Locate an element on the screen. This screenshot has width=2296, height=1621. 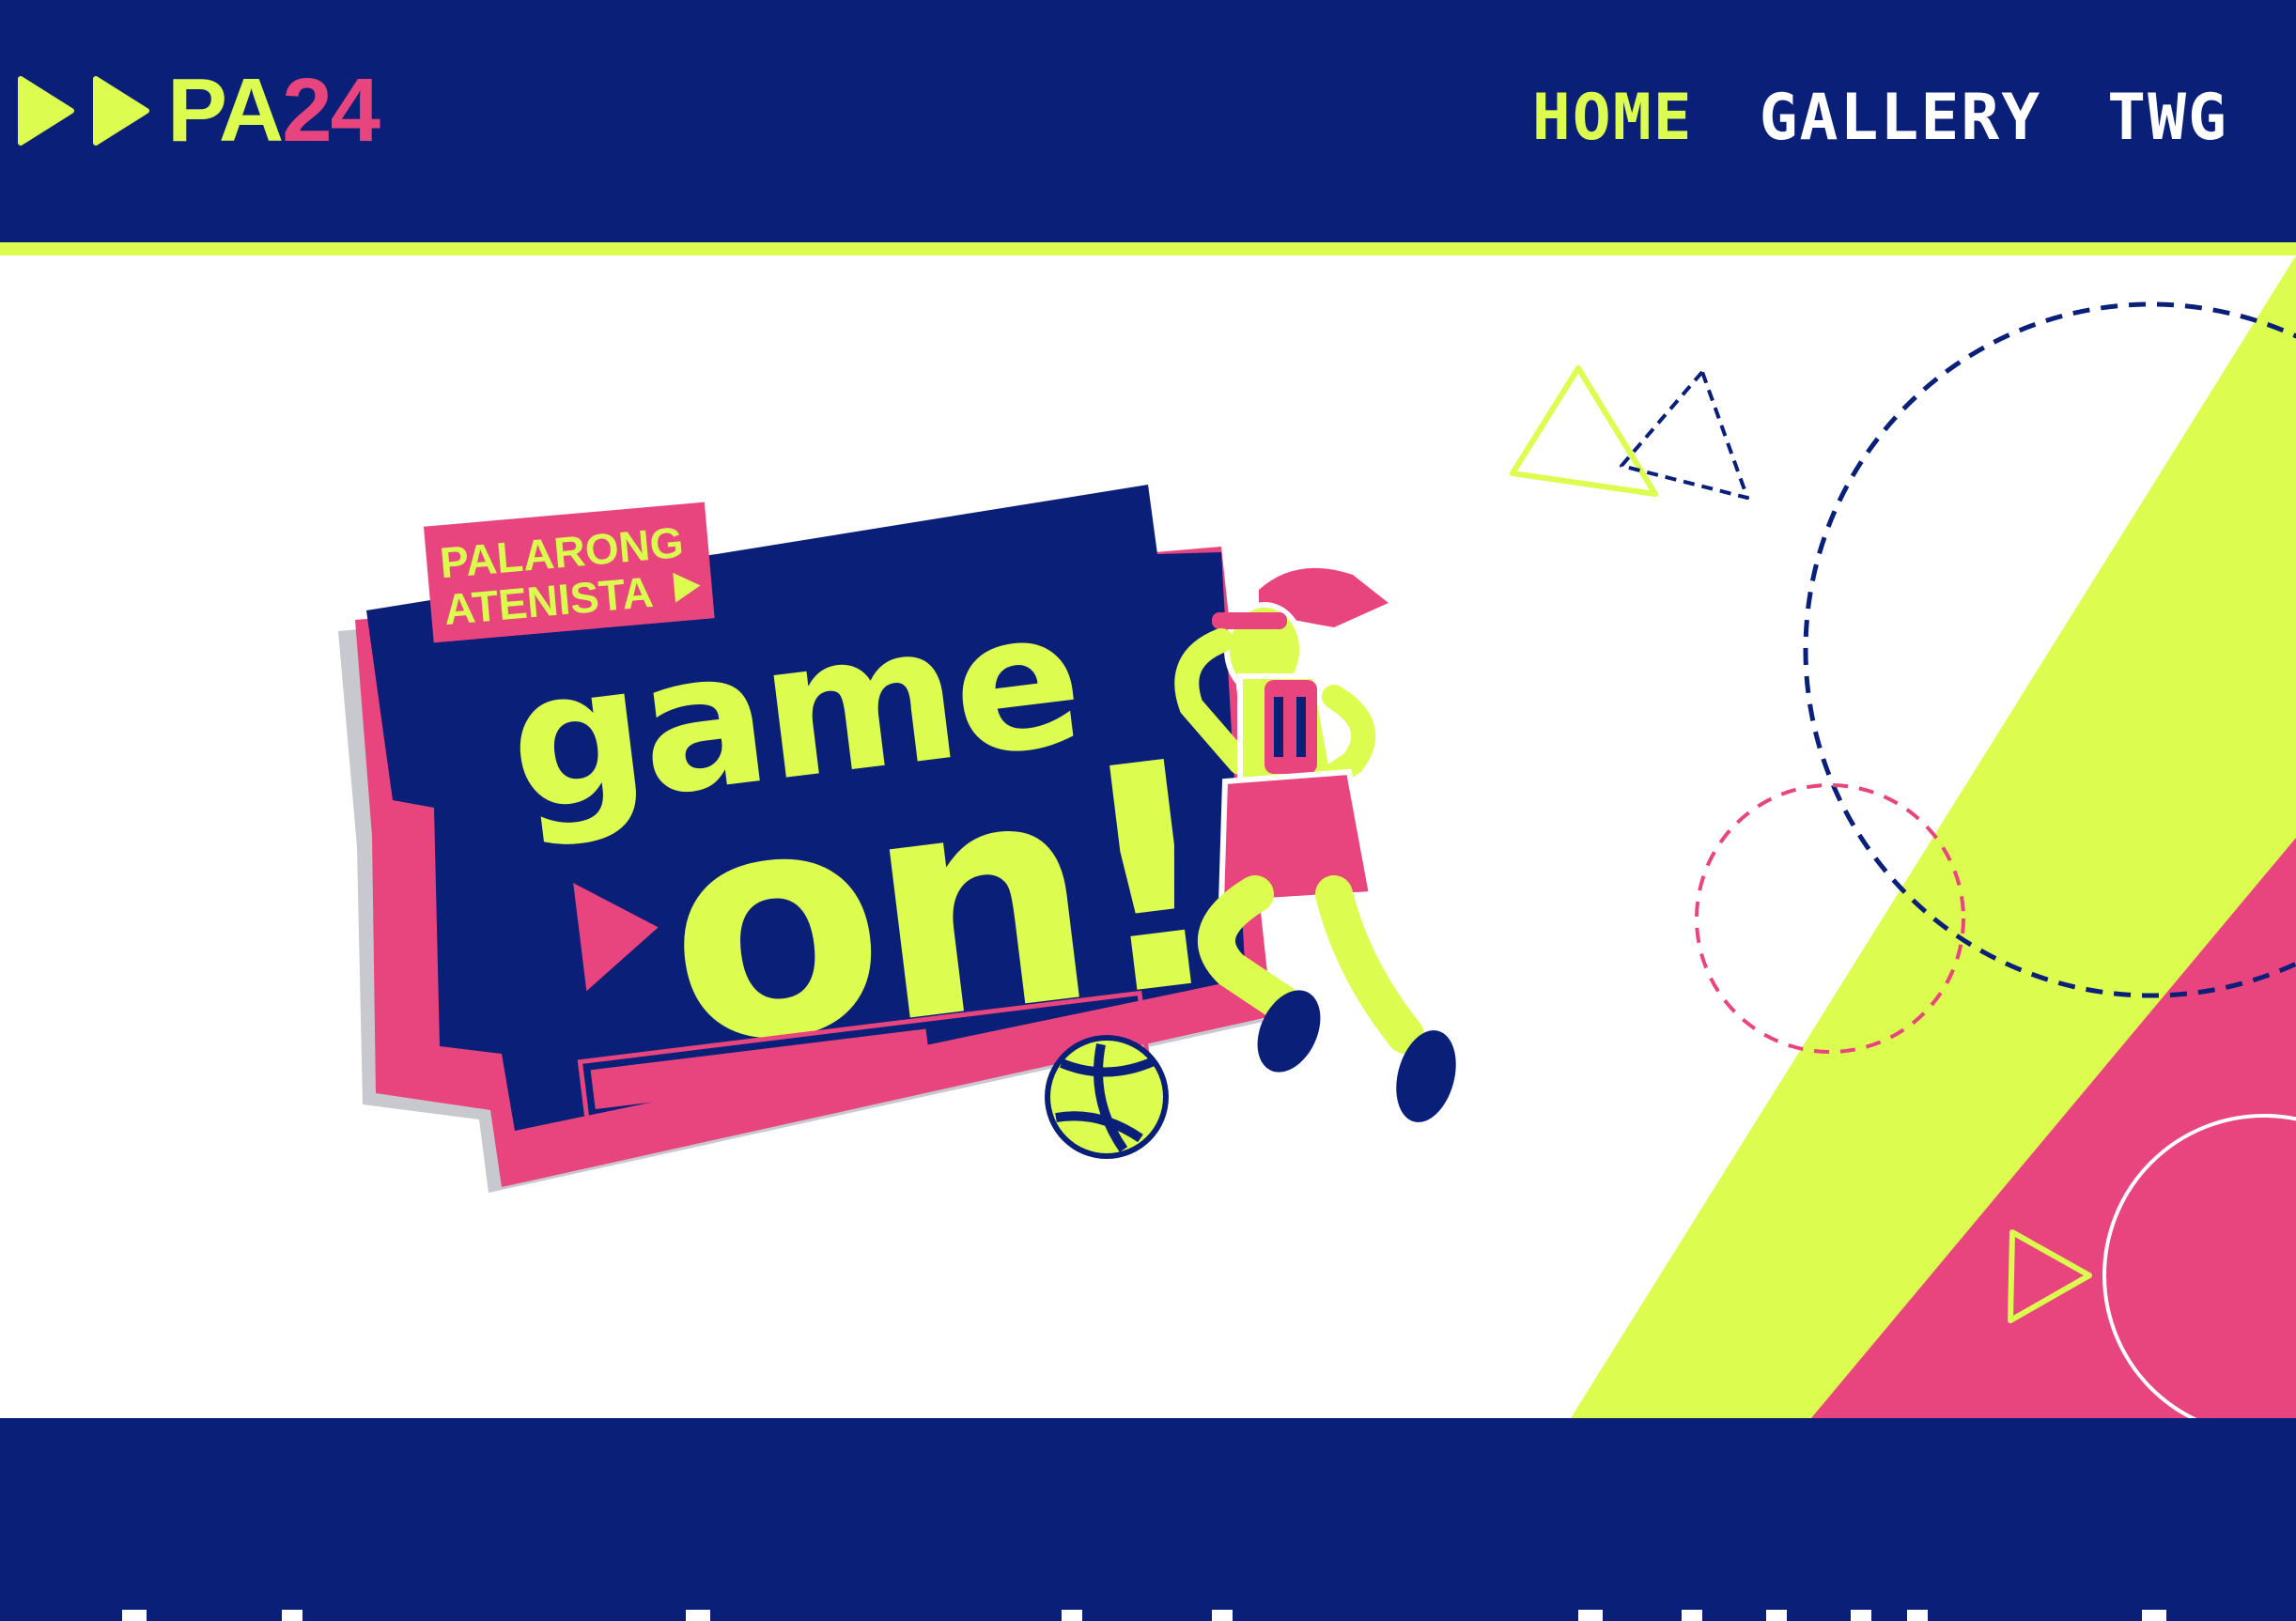
nav-twg: TWG is located at coordinates (2167, 118).